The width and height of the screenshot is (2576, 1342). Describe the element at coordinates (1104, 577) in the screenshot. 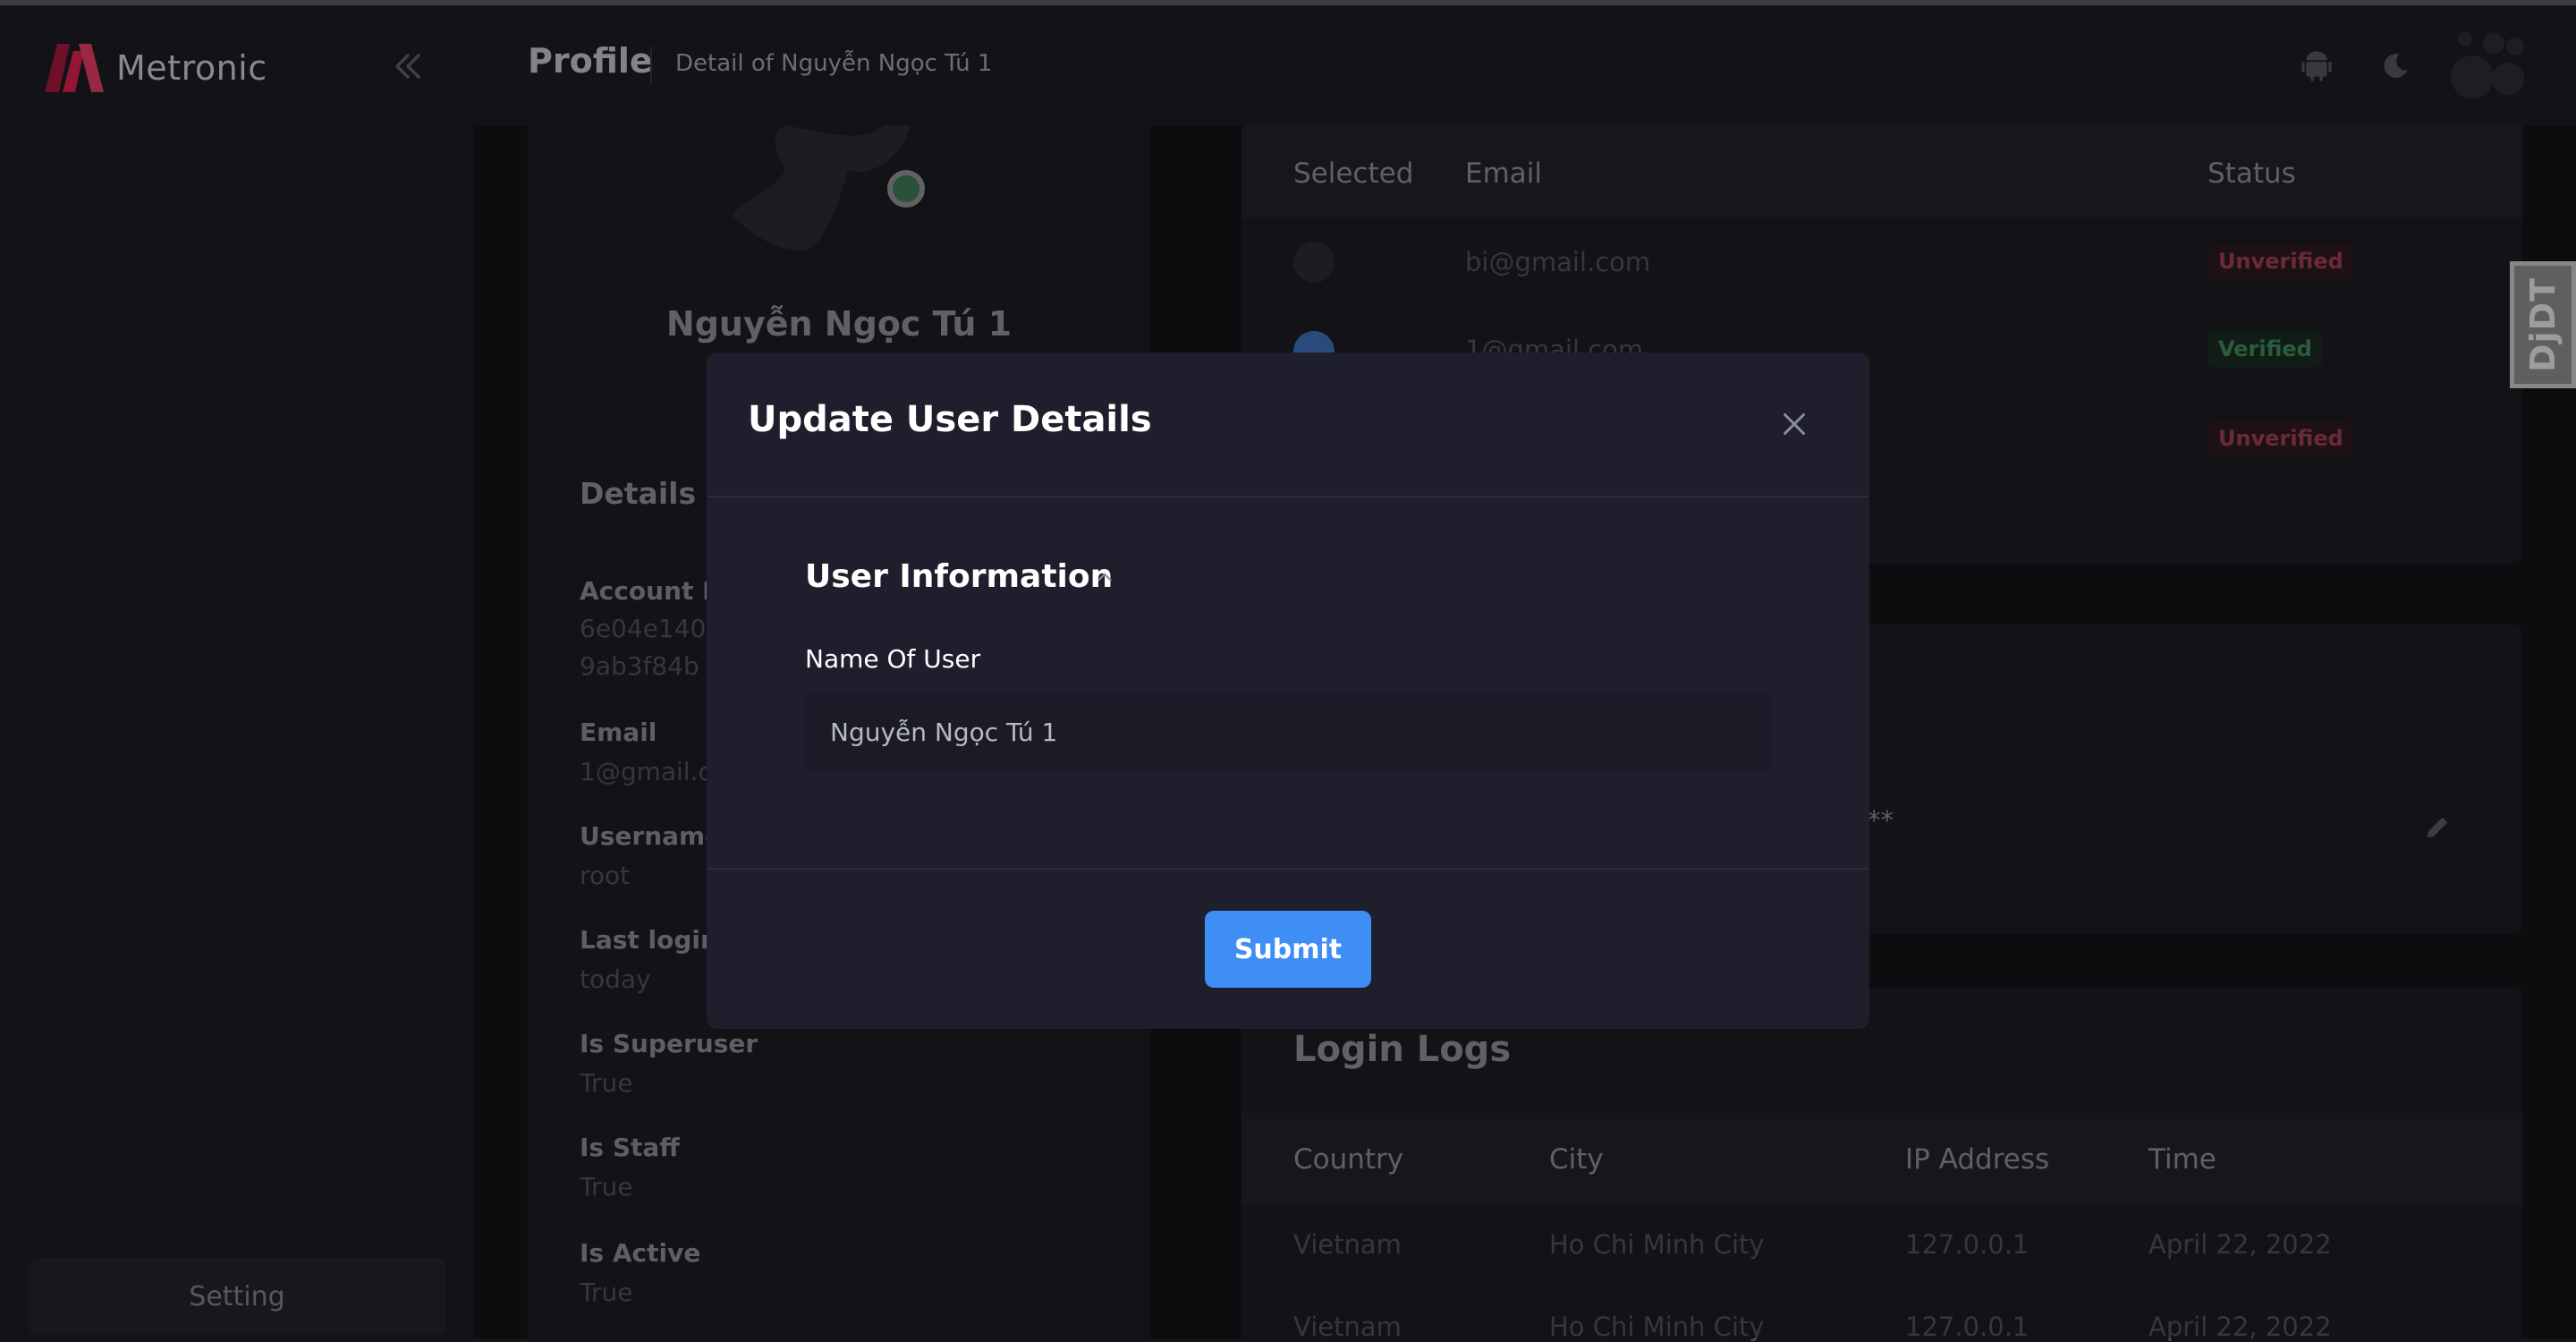

I see `chevron-up-icon` at that location.